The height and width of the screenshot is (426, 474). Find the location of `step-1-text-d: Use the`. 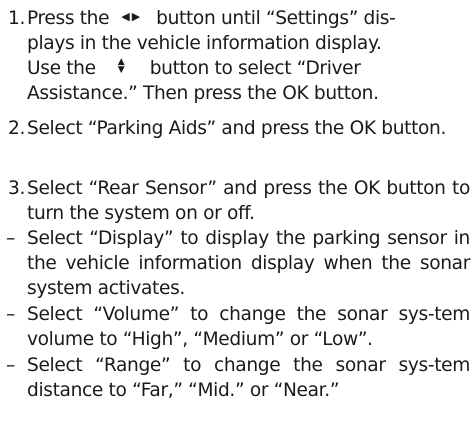

step-1-text-d: Use the is located at coordinates (61, 68).